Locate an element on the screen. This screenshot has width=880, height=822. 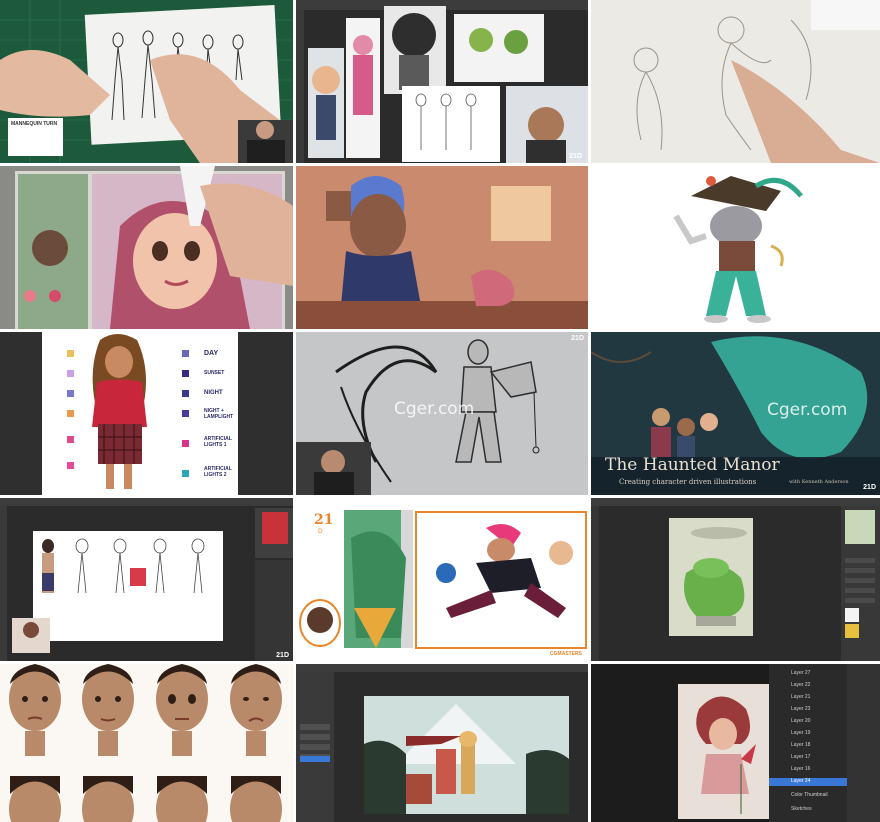
tile-figure-sketch is located at coordinates (735, 81).